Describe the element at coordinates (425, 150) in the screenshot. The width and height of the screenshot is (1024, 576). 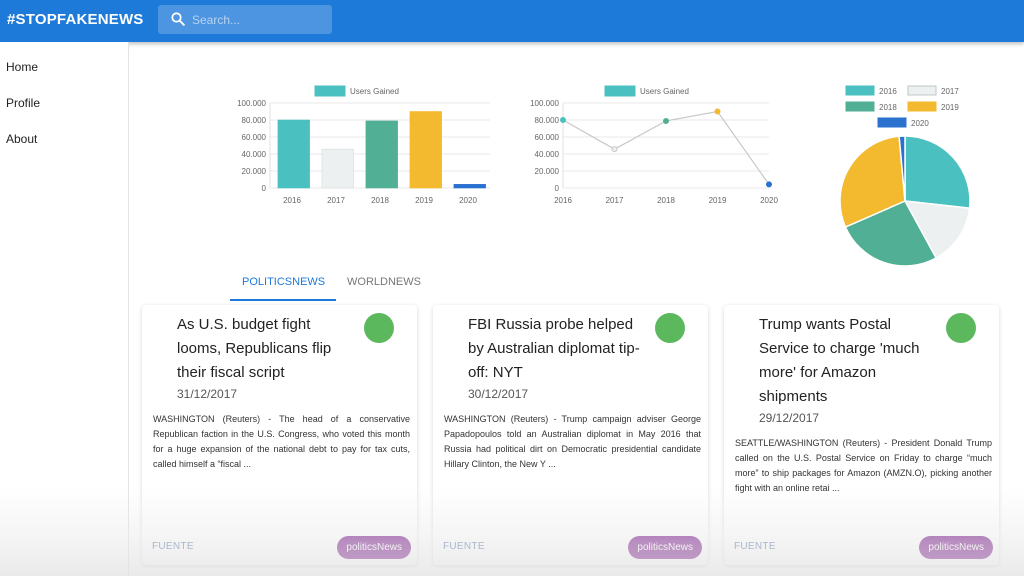
I see `bar-2019` at that location.